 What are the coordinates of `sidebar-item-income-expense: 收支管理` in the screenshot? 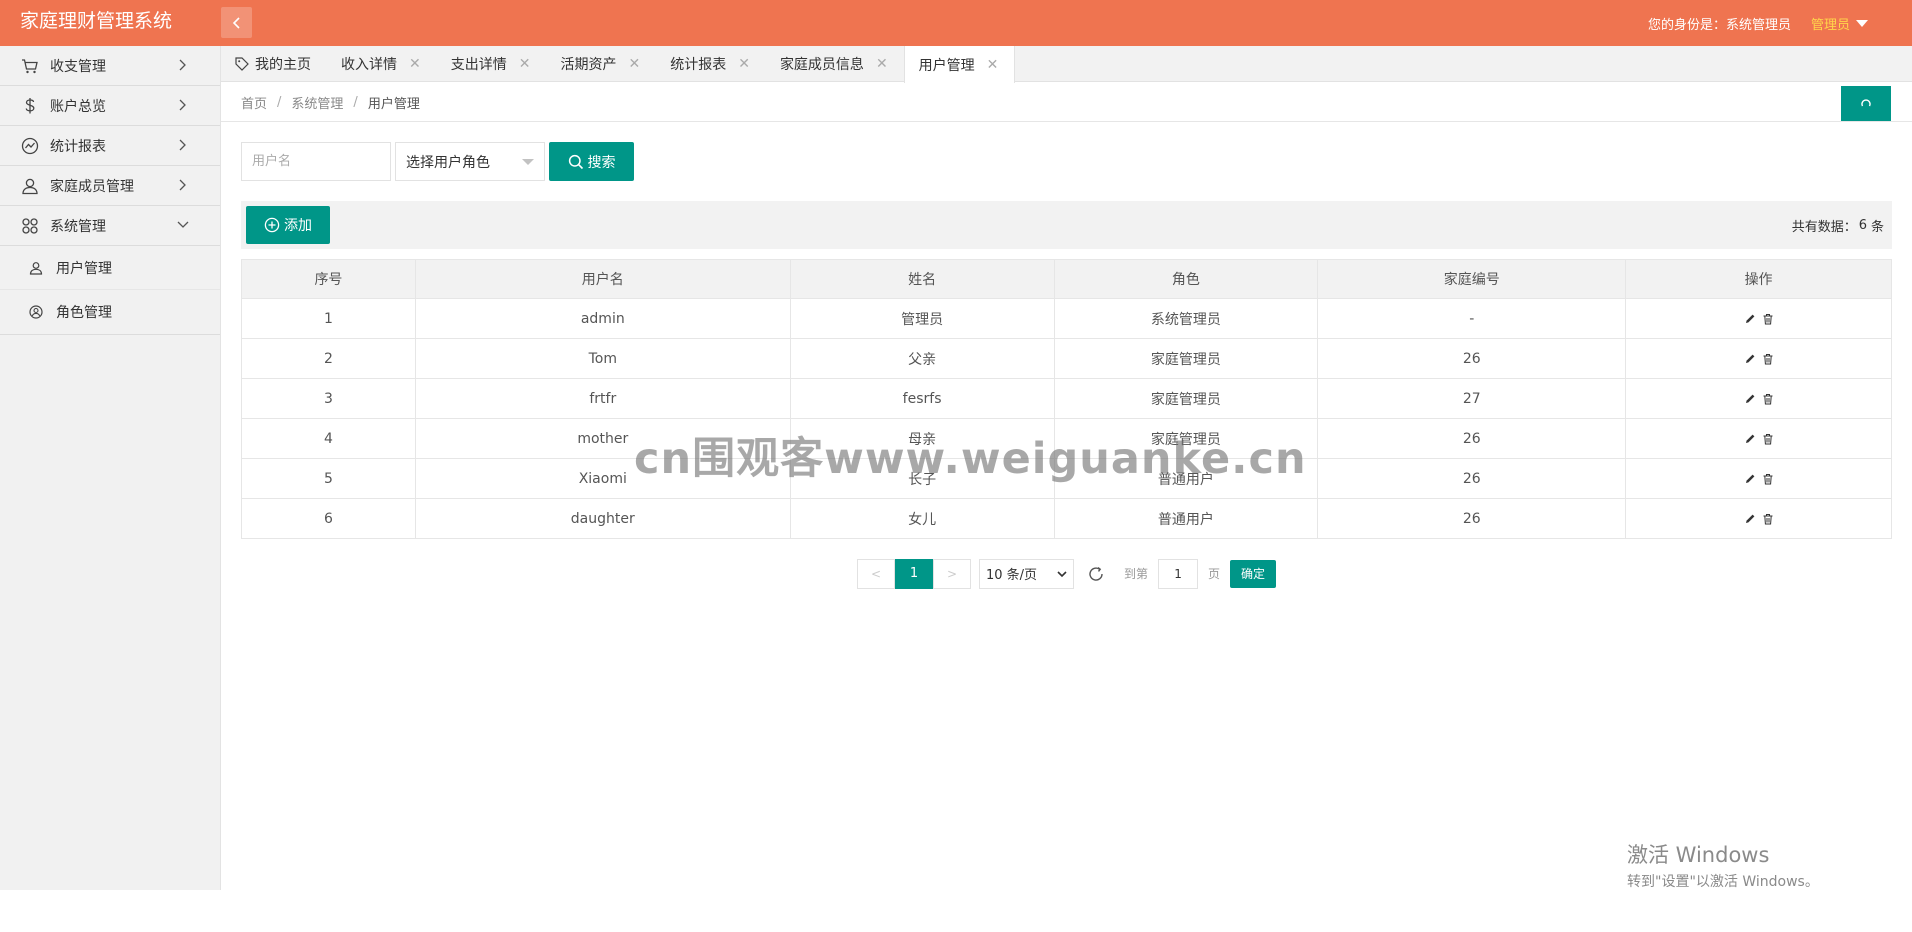 It's located at (110, 66).